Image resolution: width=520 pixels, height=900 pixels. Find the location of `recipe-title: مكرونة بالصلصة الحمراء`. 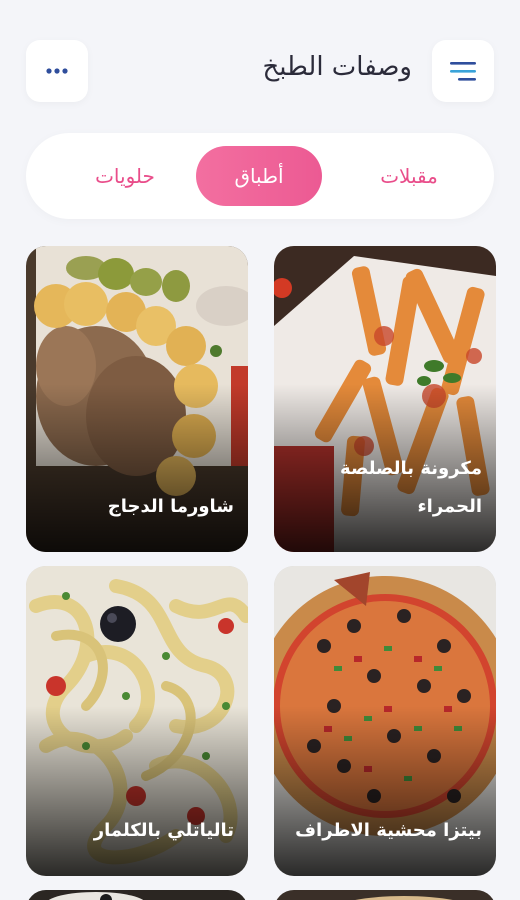

recipe-title: مكرونة بالصلصة الحمراء is located at coordinates (411, 487).